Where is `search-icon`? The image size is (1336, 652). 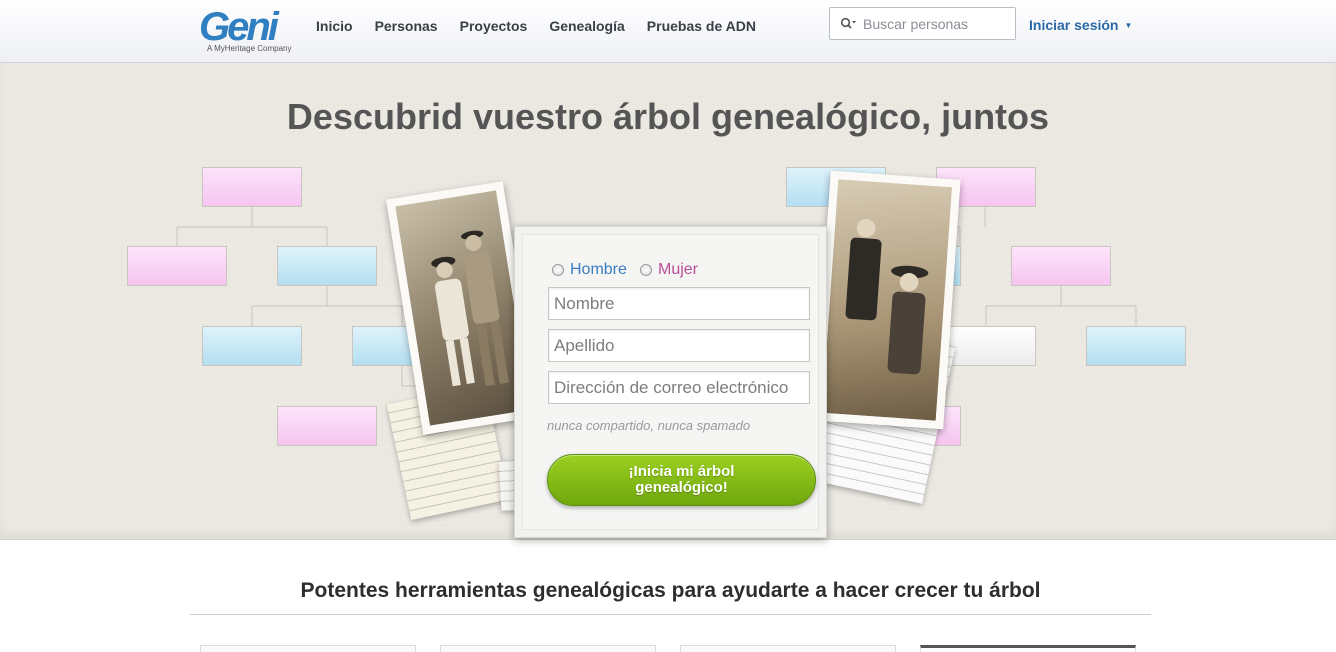 search-icon is located at coordinates (848, 24).